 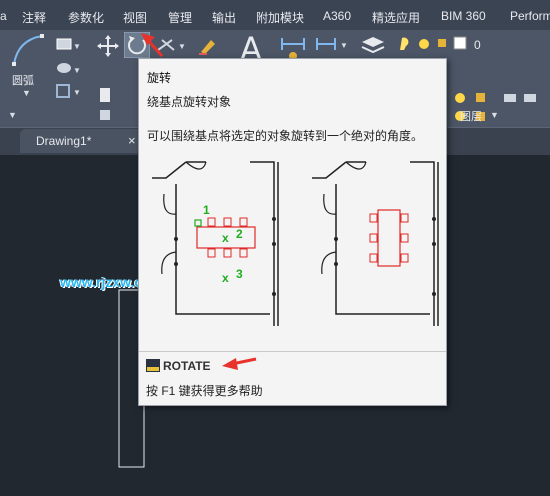 What do you see at coordinates (225, 238) in the screenshot?
I see `step-2-x-icon: x` at bounding box center [225, 238].